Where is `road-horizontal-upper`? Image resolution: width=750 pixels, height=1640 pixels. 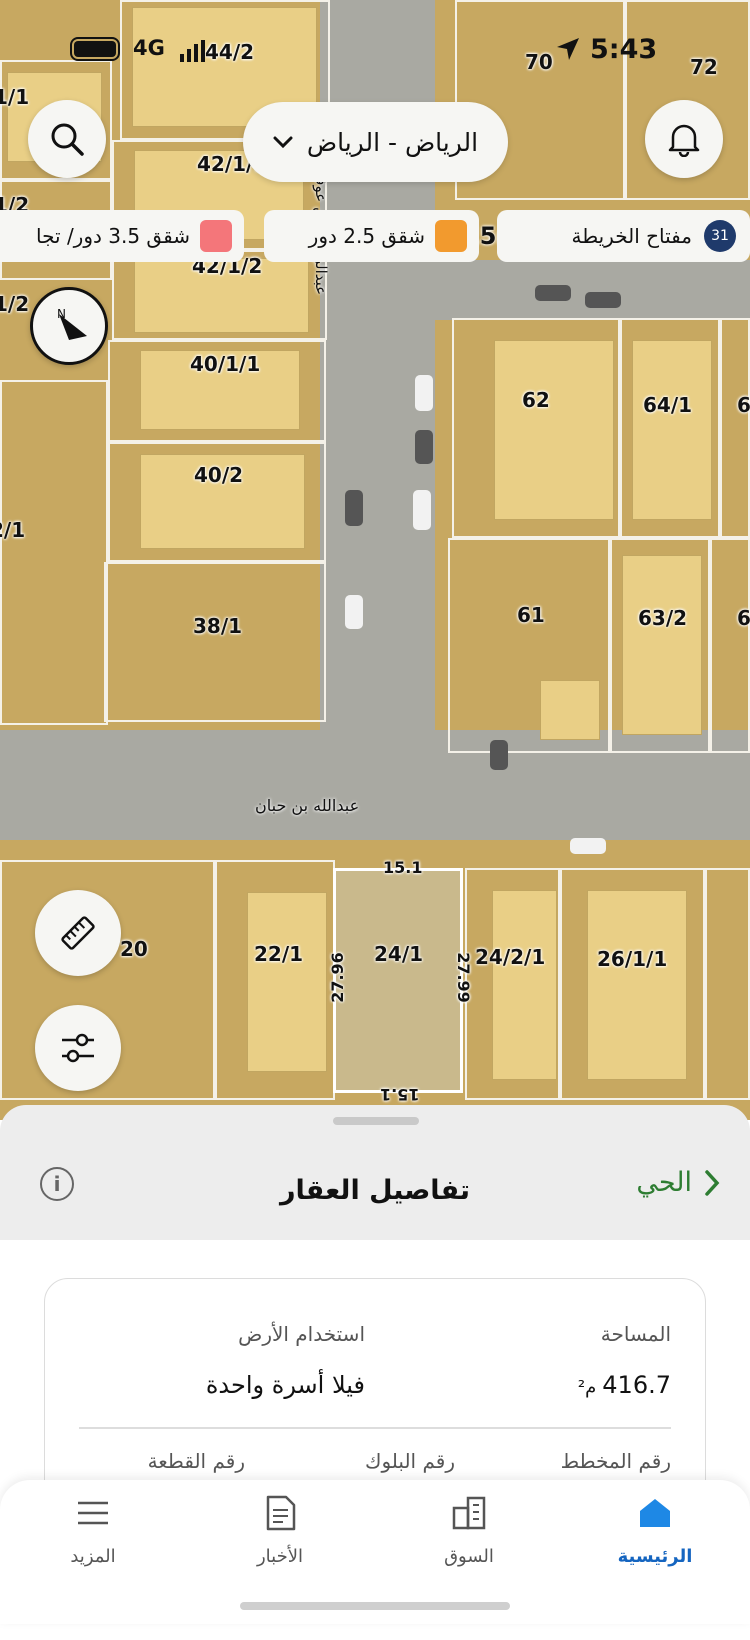 road-horizontal-upper is located at coordinates (590, 290).